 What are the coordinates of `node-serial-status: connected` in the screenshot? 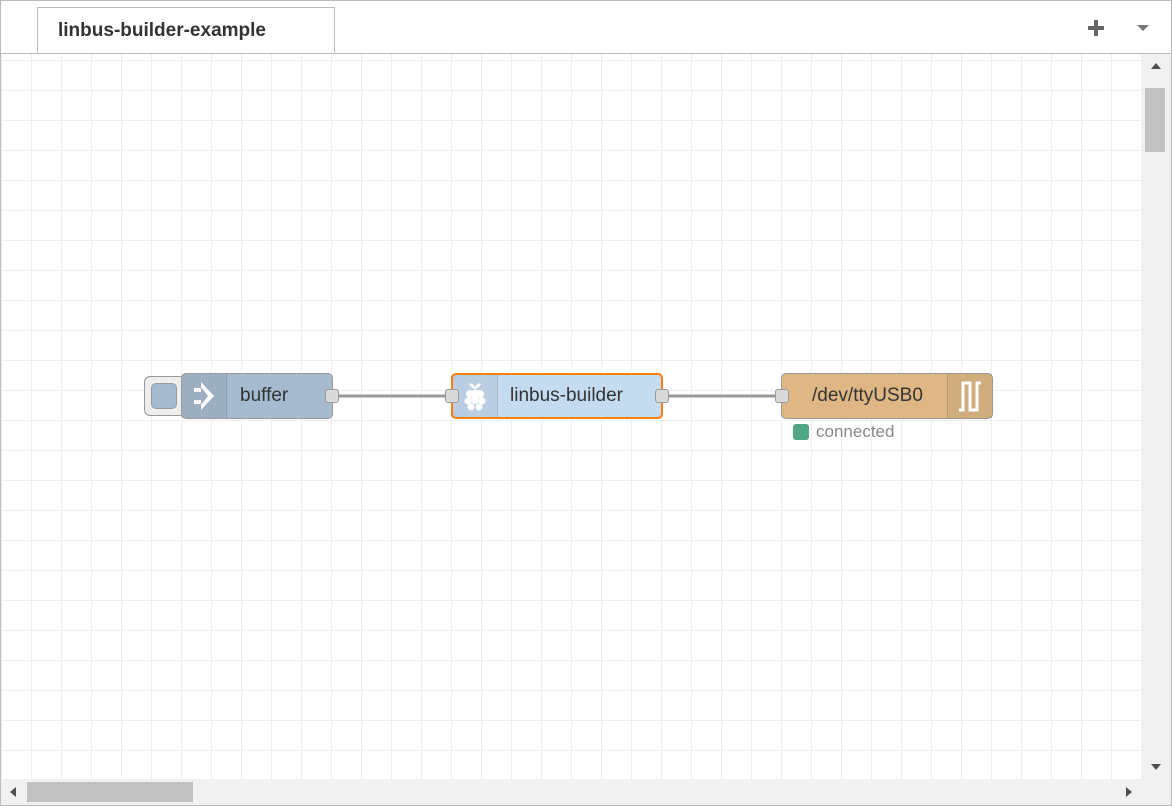 It's located at (843, 432).